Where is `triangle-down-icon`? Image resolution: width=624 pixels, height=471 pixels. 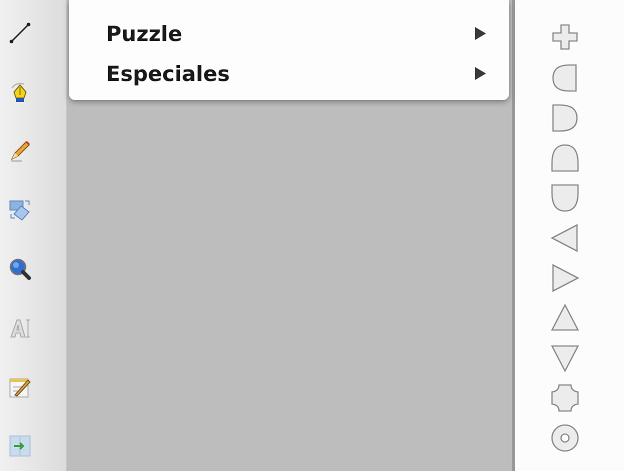
triangle-down-icon is located at coordinates (565, 358).